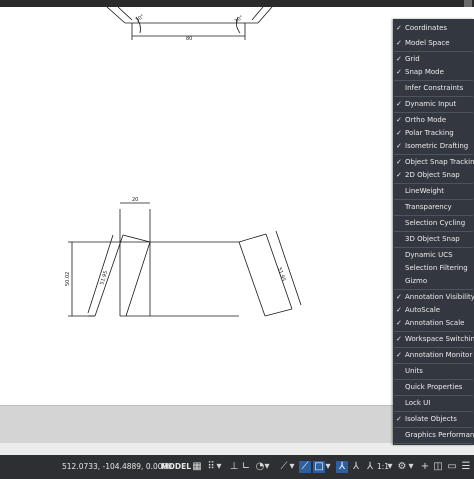  Describe the element at coordinates (319, 467) in the screenshot. I see `object-snap-icon: □` at that location.